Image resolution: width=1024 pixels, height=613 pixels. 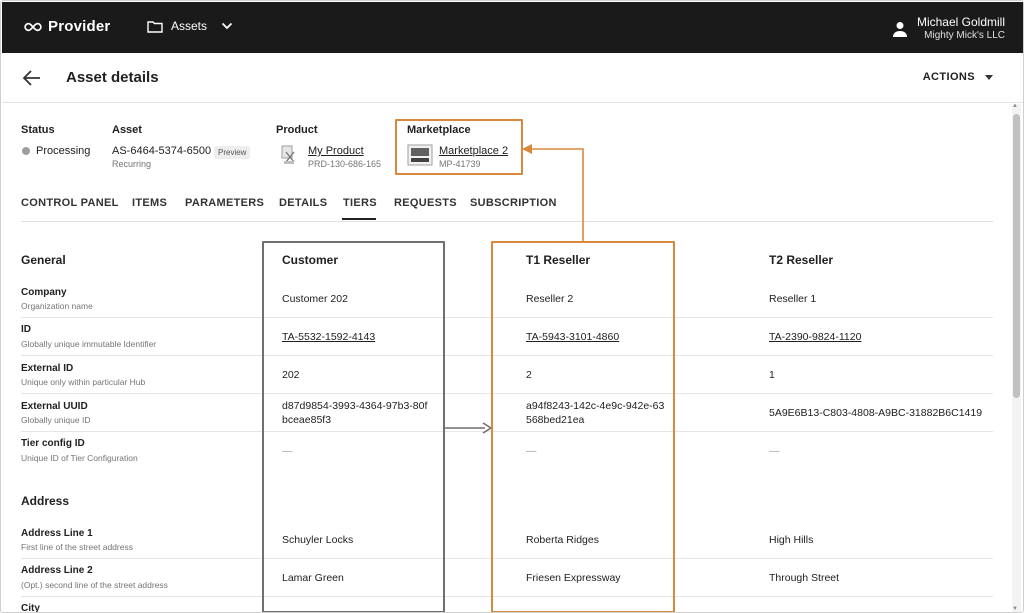 What do you see at coordinates (527, 149) in the screenshot?
I see `arrowhead-marketplace-icon` at bounding box center [527, 149].